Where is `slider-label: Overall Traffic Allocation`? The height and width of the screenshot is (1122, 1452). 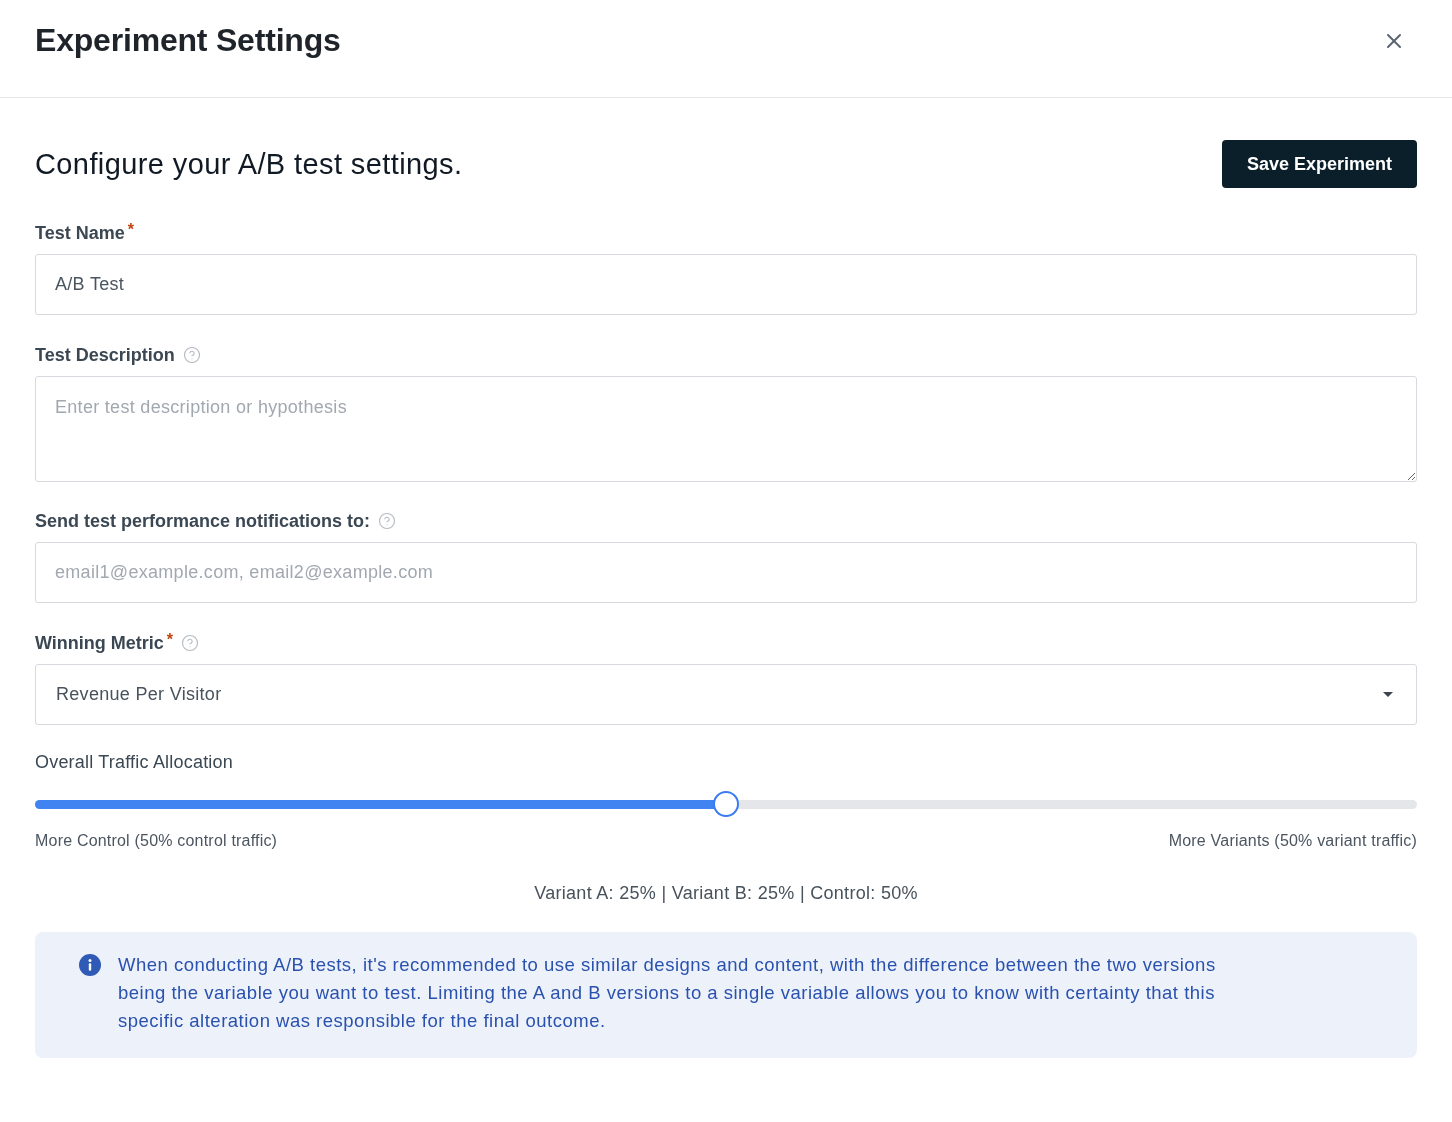
slider-label: Overall Traffic Allocation is located at coordinates (134, 762).